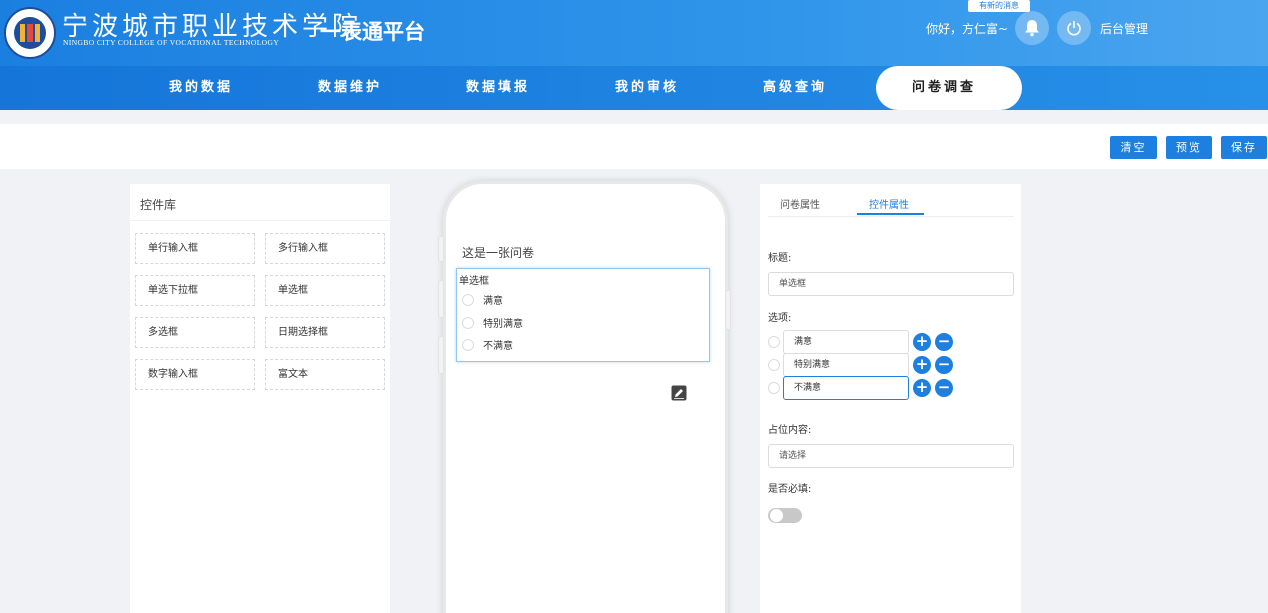  I want to click on main-nav: 我的数据 数据维护 数据填报 我的审核 高级查询 问卷调查, so click(634, 88).